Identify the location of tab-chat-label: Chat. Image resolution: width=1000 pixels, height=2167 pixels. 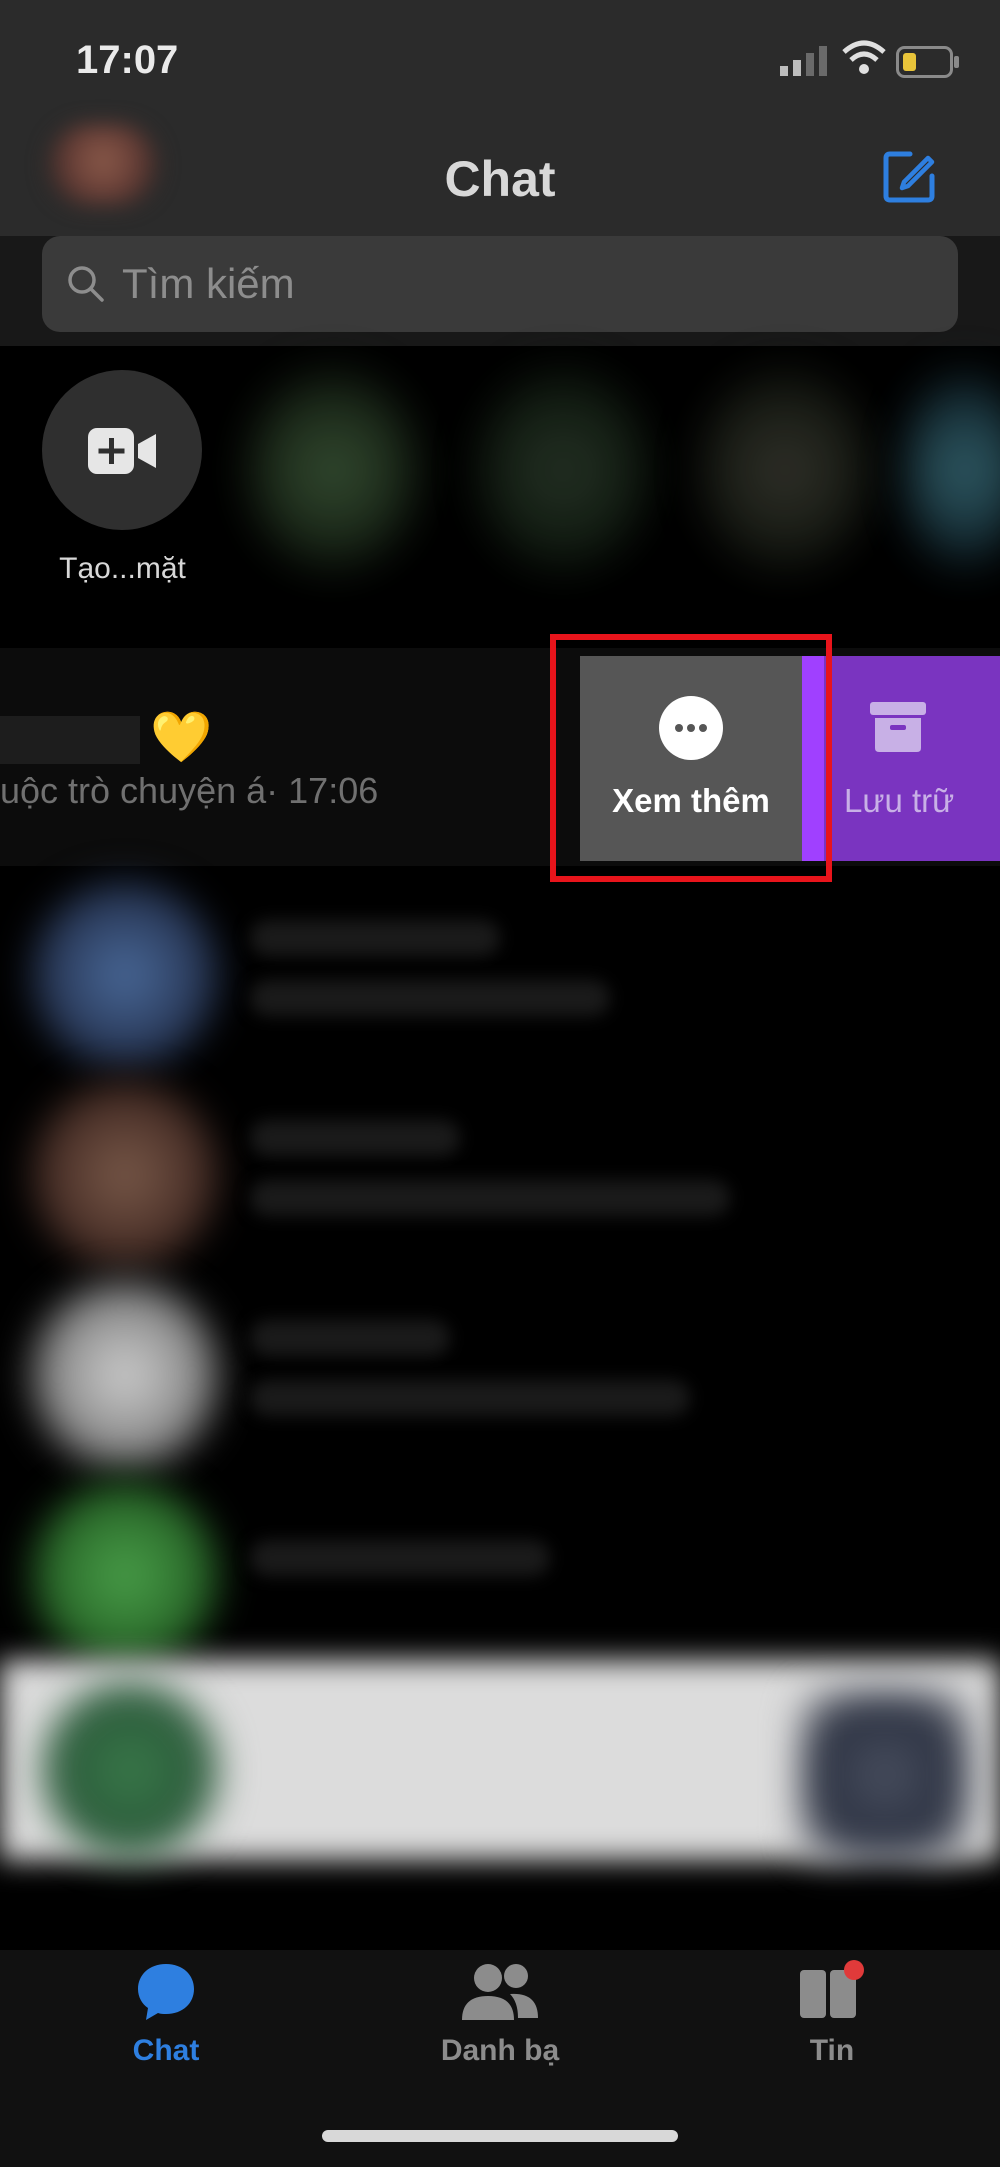
(166, 2050).